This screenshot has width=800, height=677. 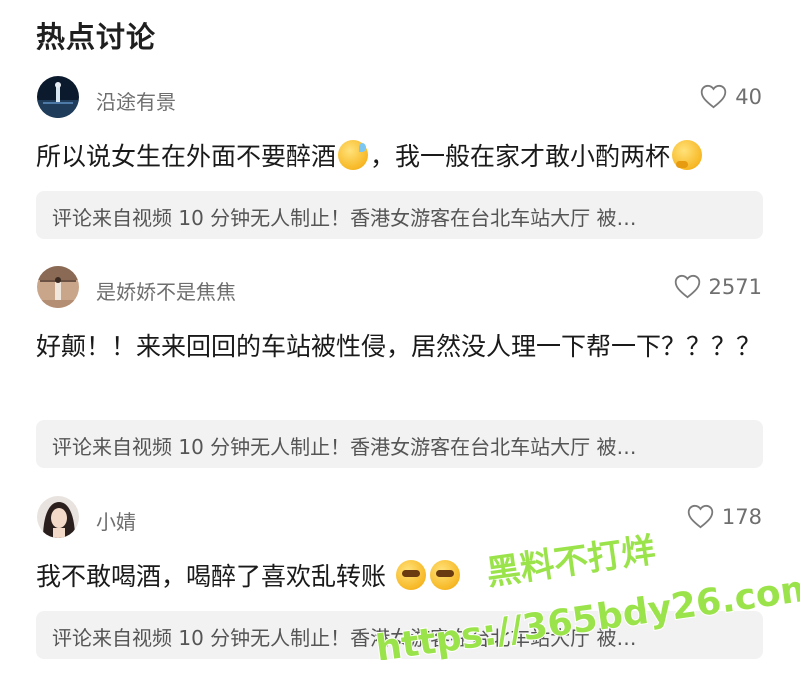 I want to click on username: 小婧, so click(x=116, y=520).